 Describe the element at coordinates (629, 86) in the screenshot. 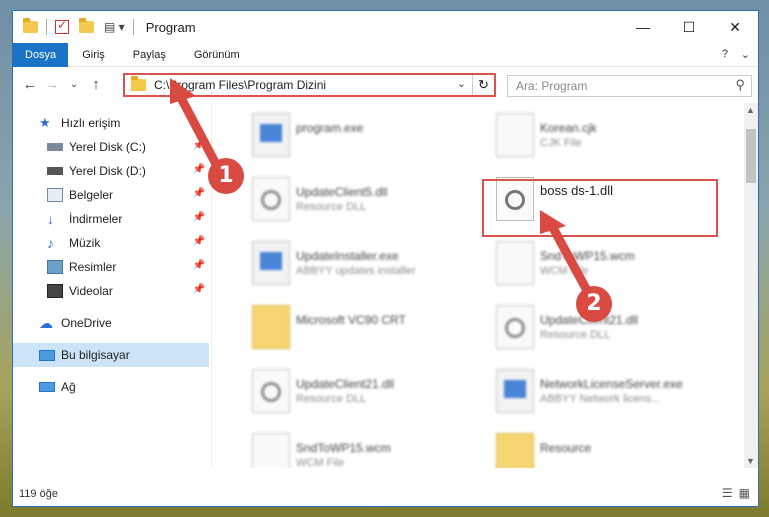

I see `search-input: Ara: Program ⚲` at that location.